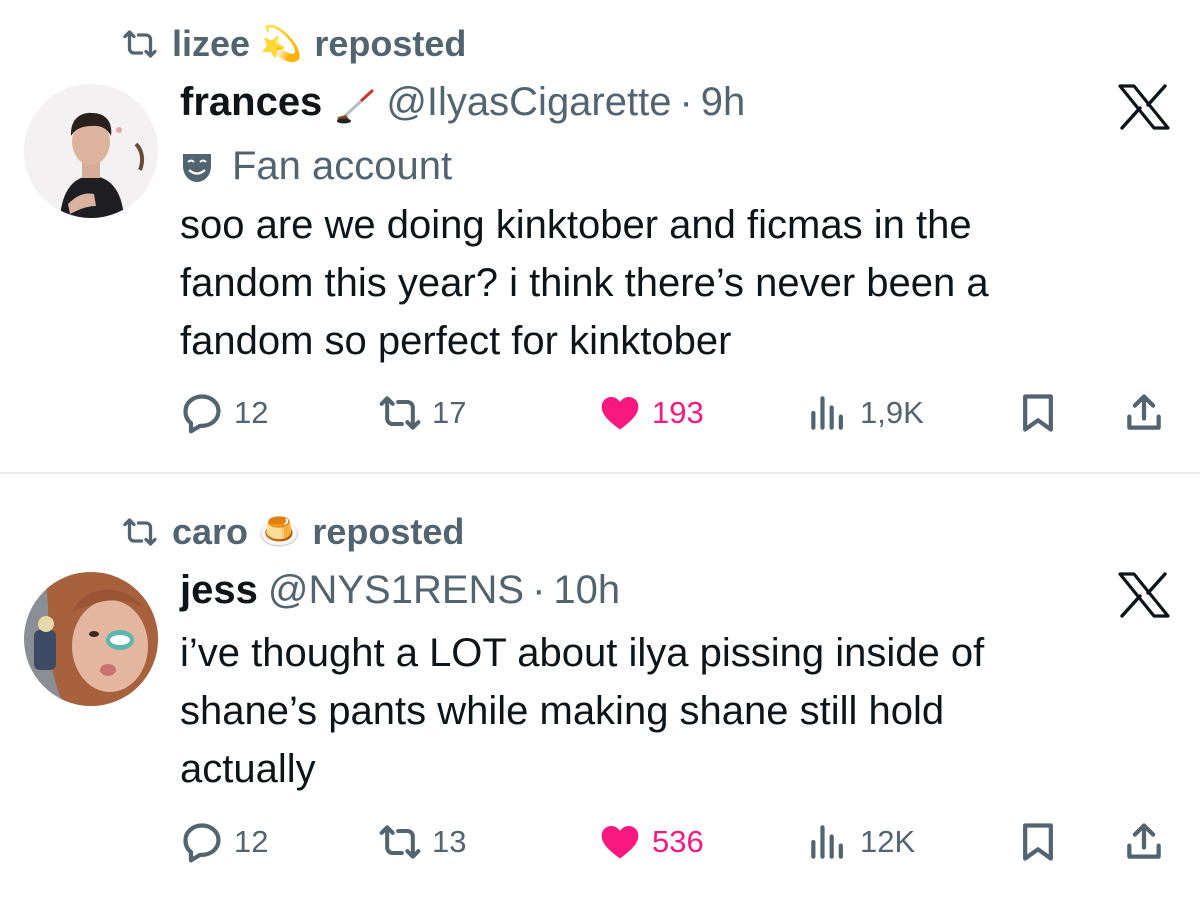 The height and width of the screenshot is (903, 1200). Describe the element at coordinates (456, 341) in the screenshot. I see `text-line: fandom so perfect for kinktober` at that location.